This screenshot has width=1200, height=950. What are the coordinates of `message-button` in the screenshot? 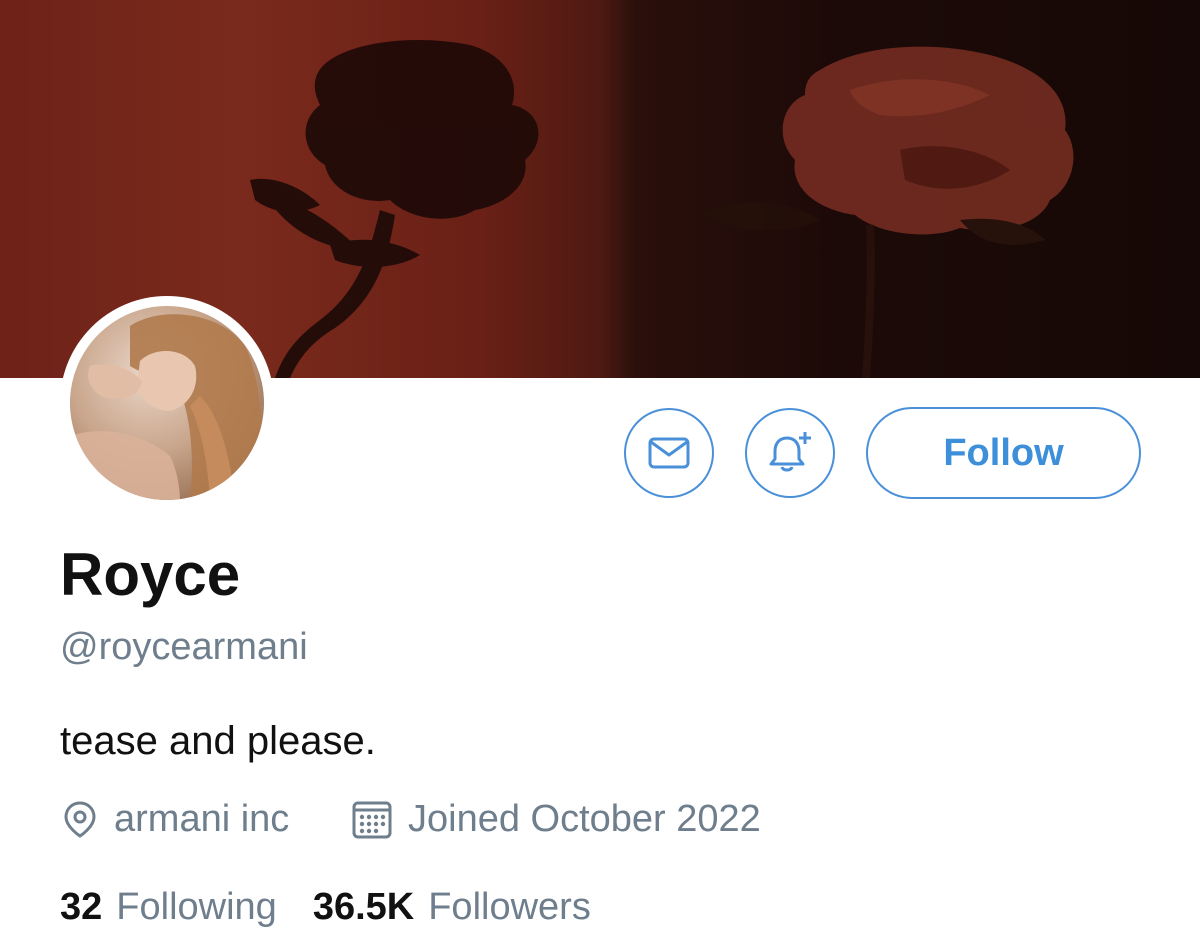 It's located at (669, 453).